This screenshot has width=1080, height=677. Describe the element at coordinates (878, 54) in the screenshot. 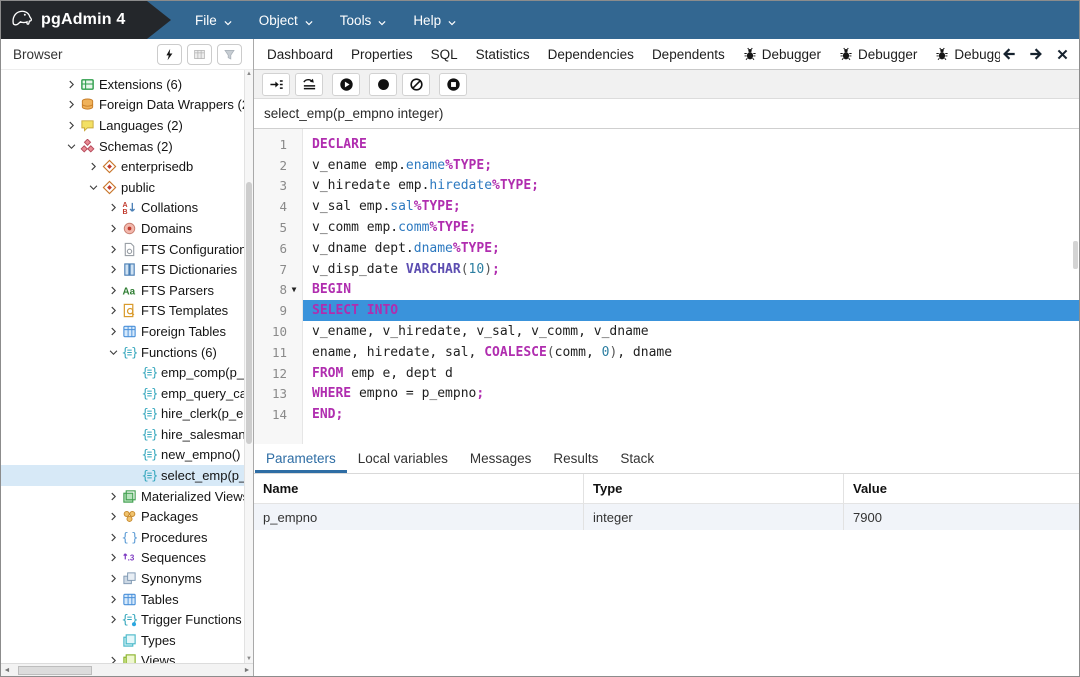

I see `tab-debugger-2: Debugger` at that location.